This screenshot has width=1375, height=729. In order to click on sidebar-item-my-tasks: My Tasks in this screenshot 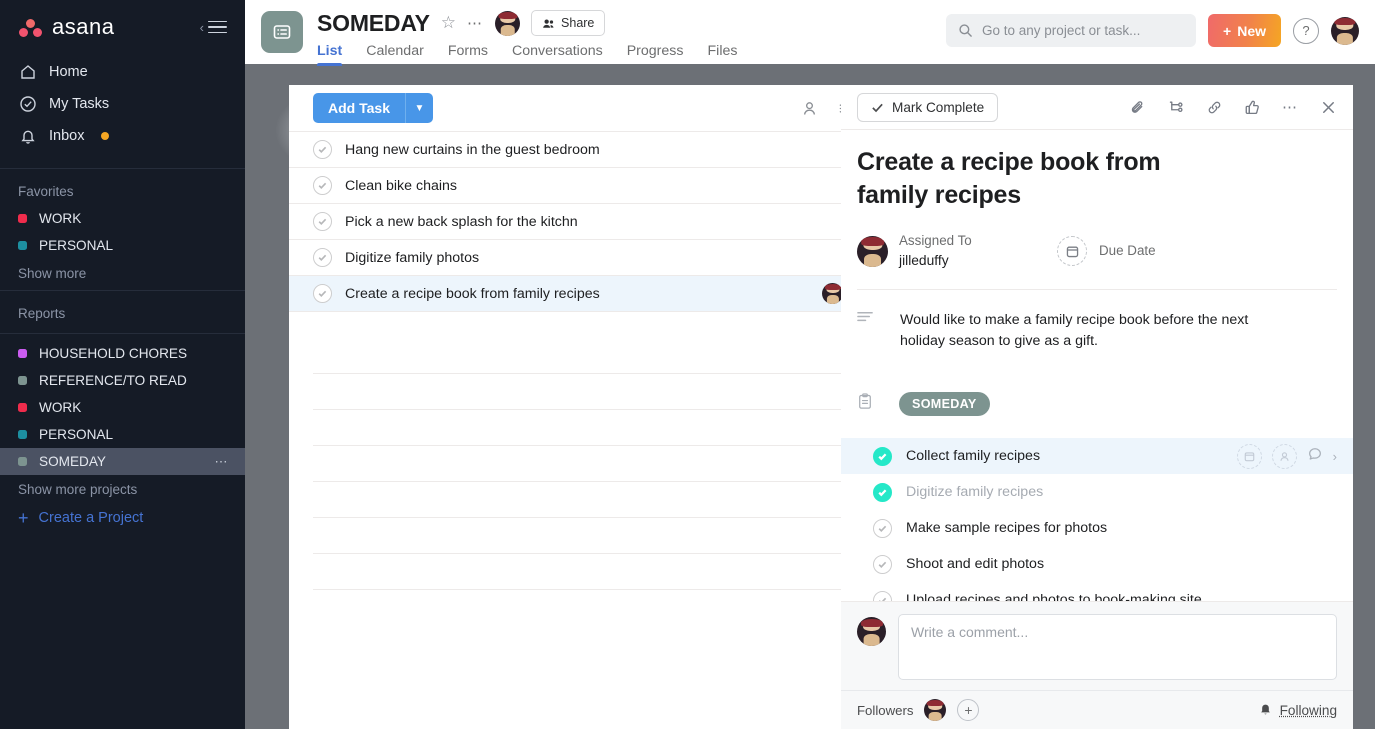, I will do `click(122, 104)`.